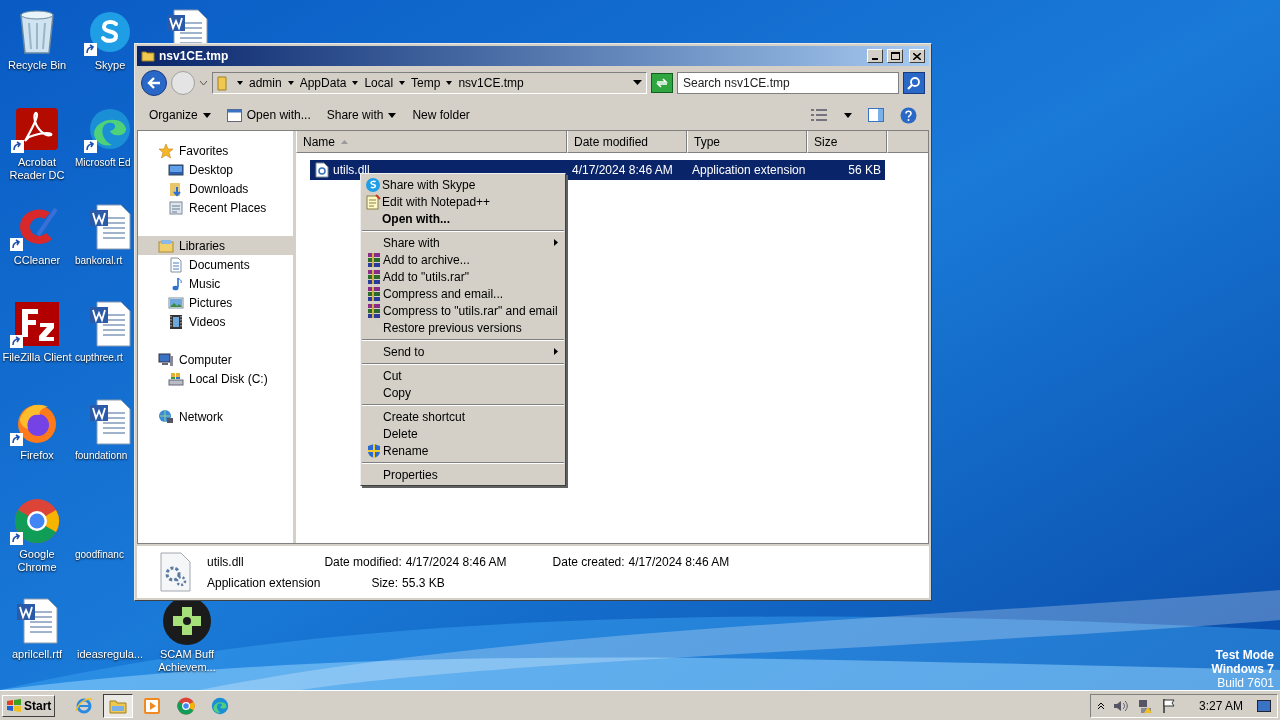 This screenshot has width=1280, height=720. I want to click on nav-item: Downloads, so click(215, 188).